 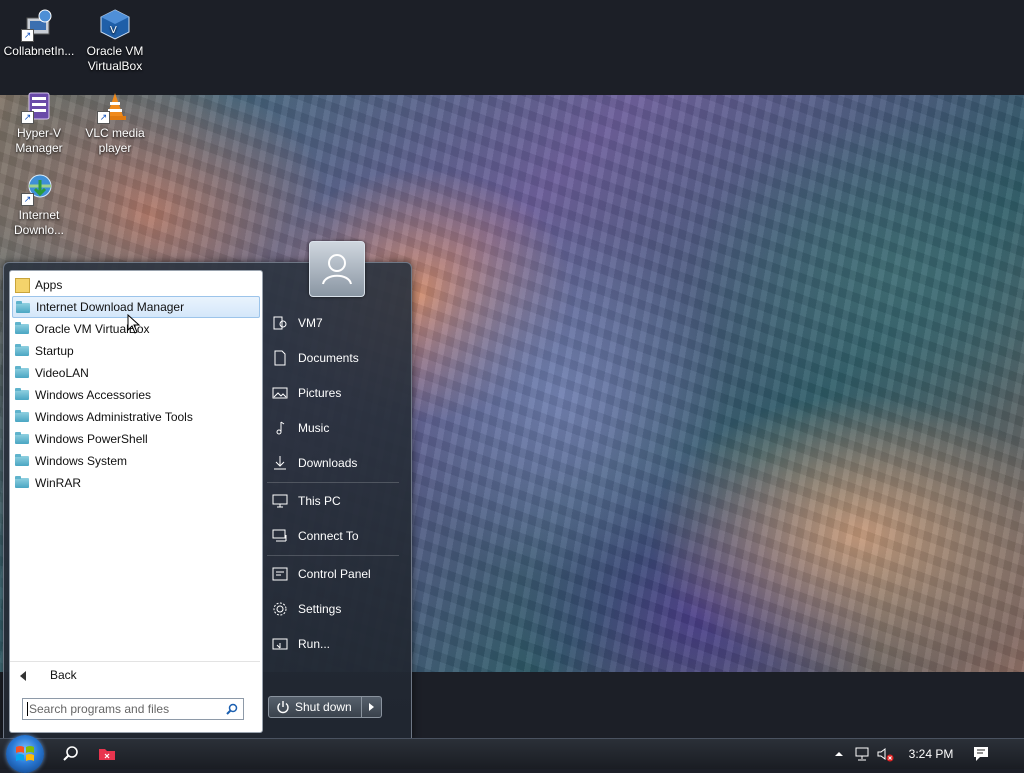 What do you see at coordinates (885, 754) in the screenshot?
I see `volume-muted-icon` at bounding box center [885, 754].